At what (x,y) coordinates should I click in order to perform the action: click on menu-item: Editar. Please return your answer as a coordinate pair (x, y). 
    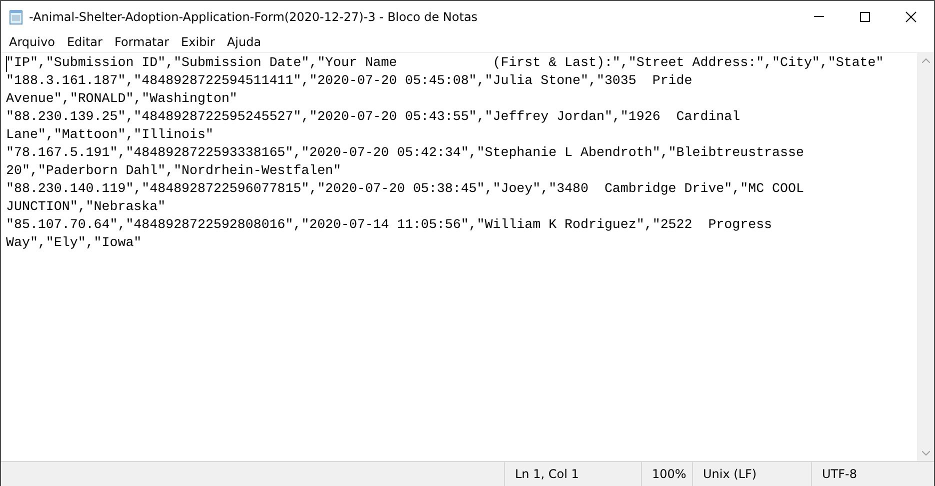
    Looking at the image, I should click on (84, 42).